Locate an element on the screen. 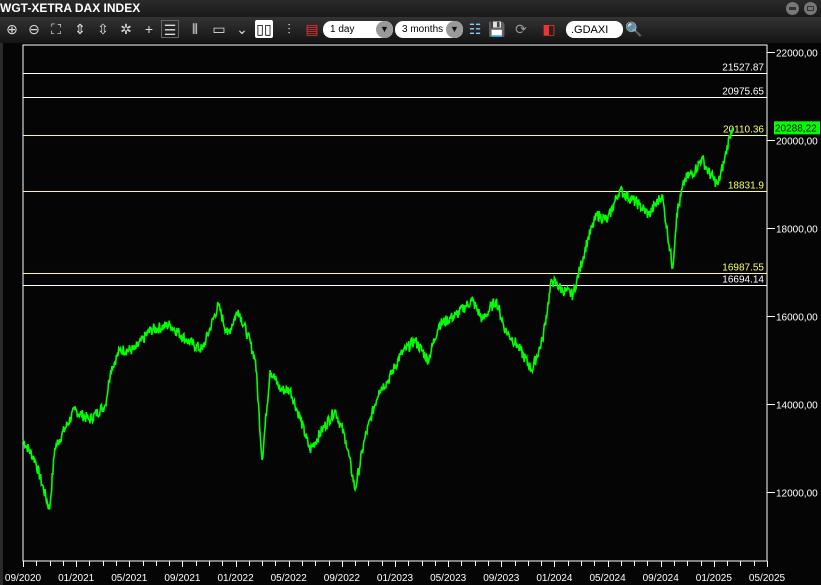  x-tick-label: 01/2021 is located at coordinates (76, 578).